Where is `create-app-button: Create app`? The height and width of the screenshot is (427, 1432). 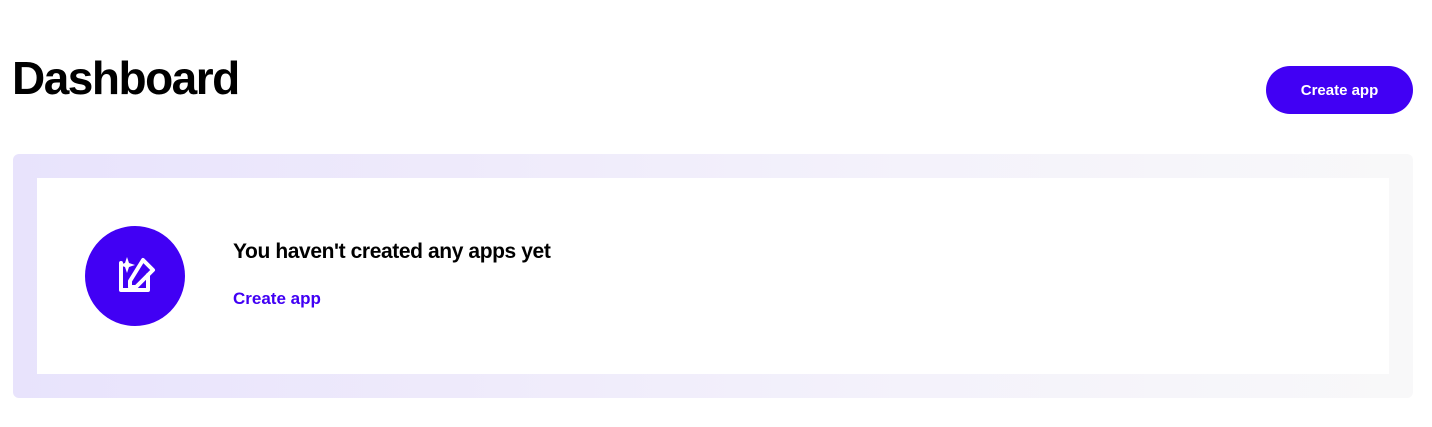
create-app-button: Create app is located at coordinates (1339, 90).